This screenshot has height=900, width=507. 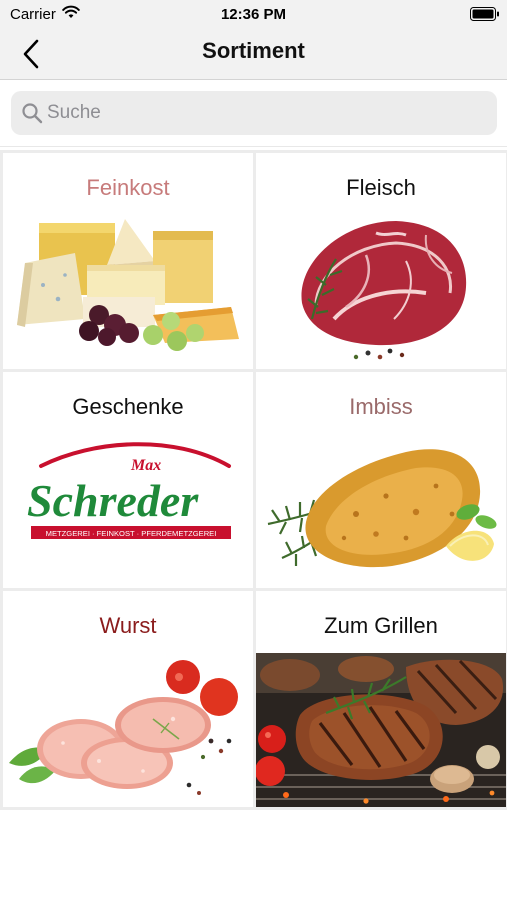 I want to click on category-label: Fleisch, so click(x=381, y=187).